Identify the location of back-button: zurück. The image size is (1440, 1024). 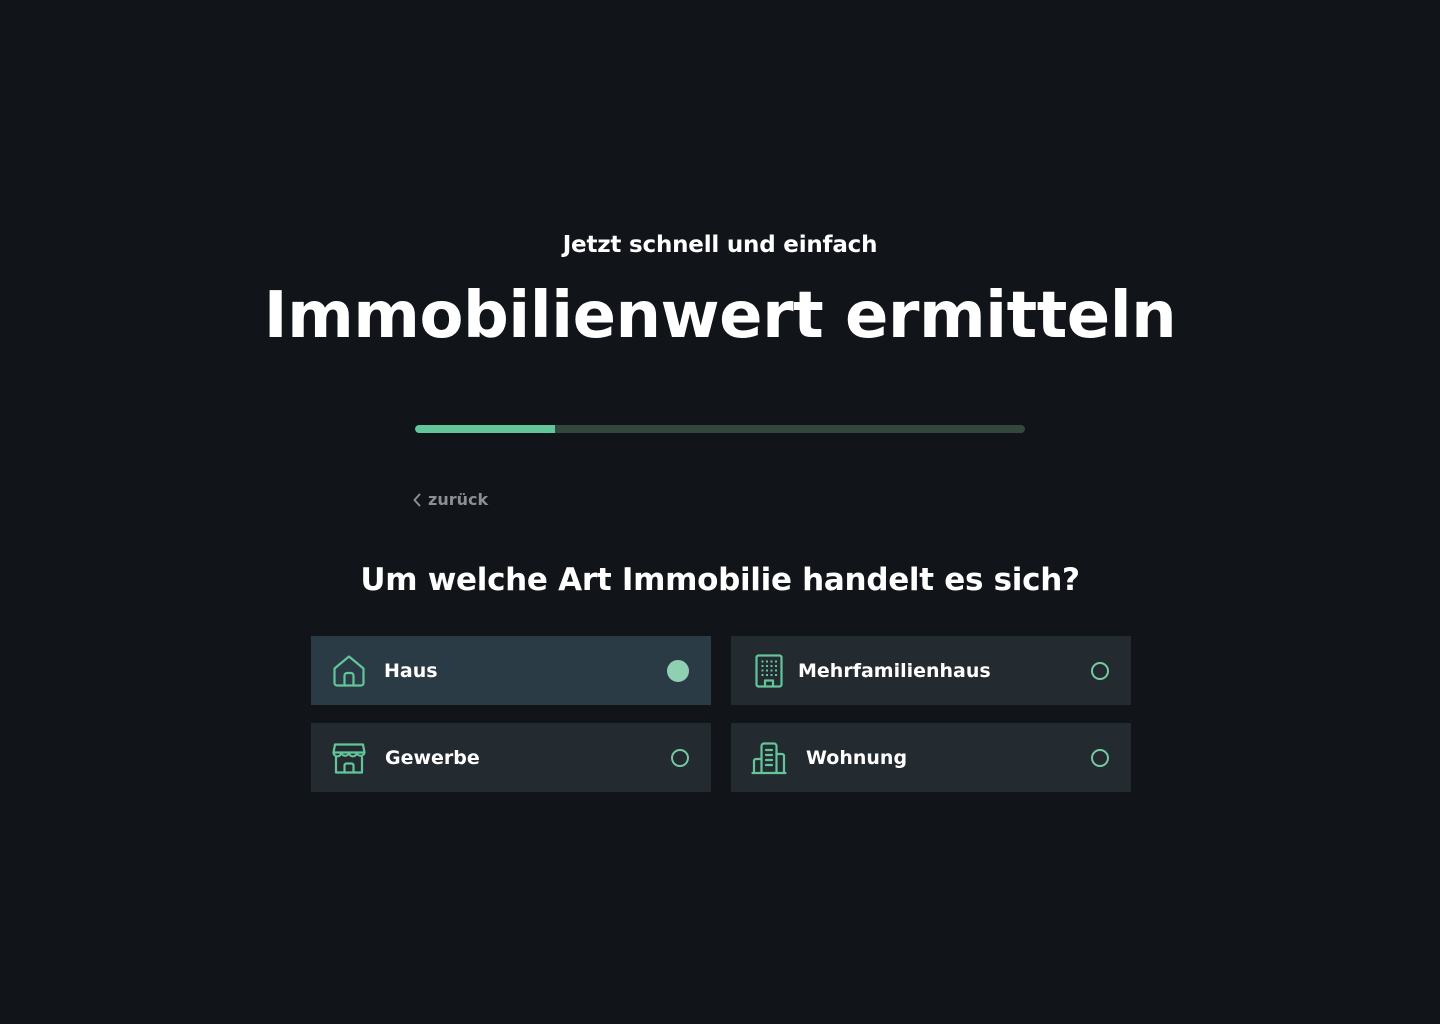
(450, 499).